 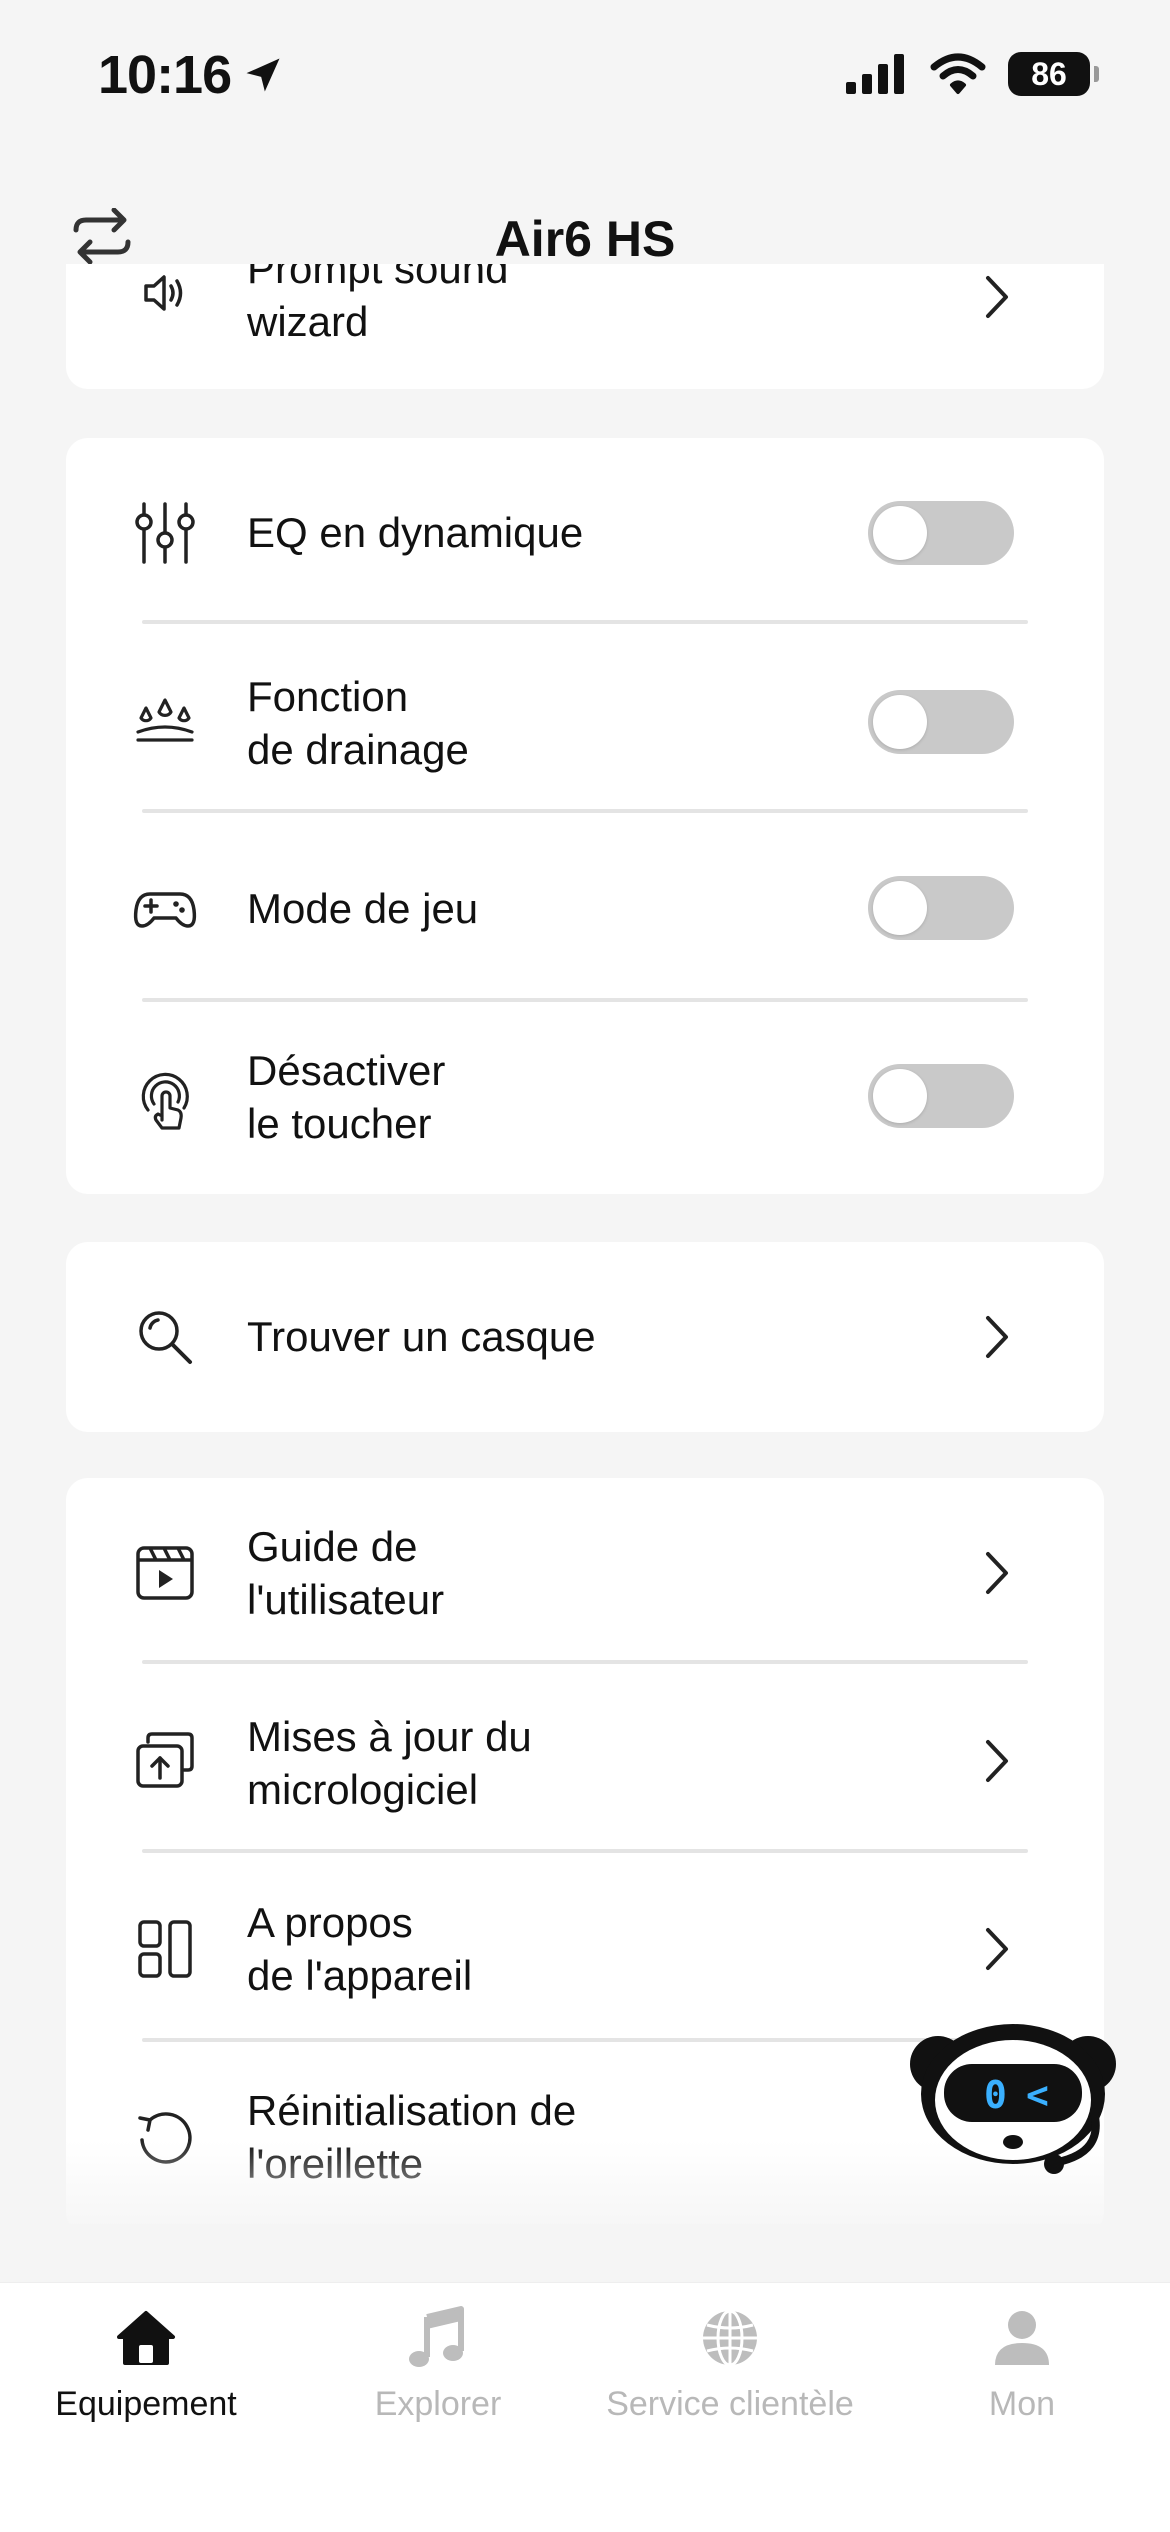 What do you see at coordinates (346, 1573) in the screenshot?
I see `user-guide-label: Guide de l'utilisateur` at bounding box center [346, 1573].